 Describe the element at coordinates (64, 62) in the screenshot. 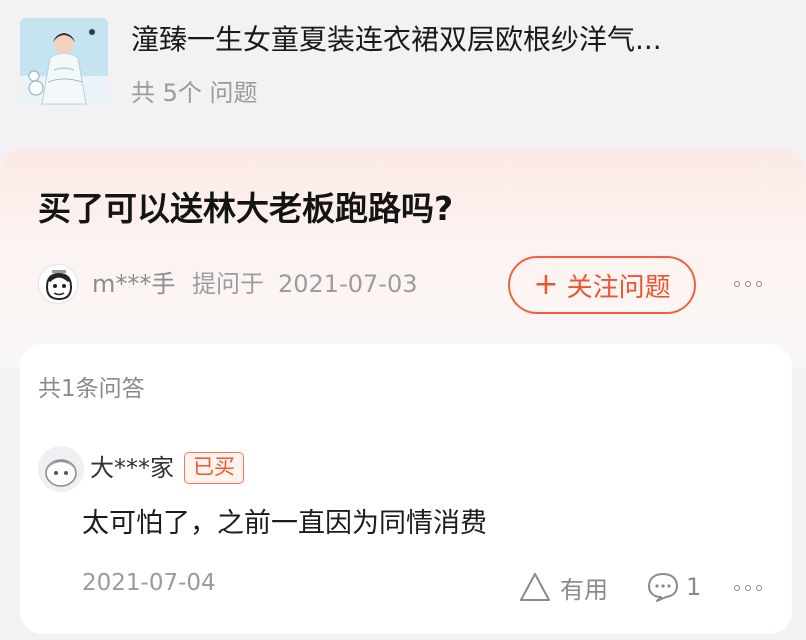

I see `product-photo-icon` at that location.